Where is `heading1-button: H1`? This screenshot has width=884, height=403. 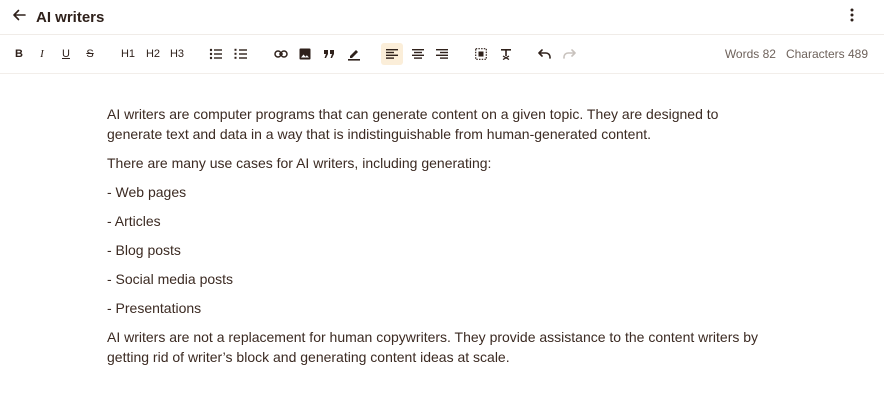 heading1-button: H1 is located at coordinates (128, 54).